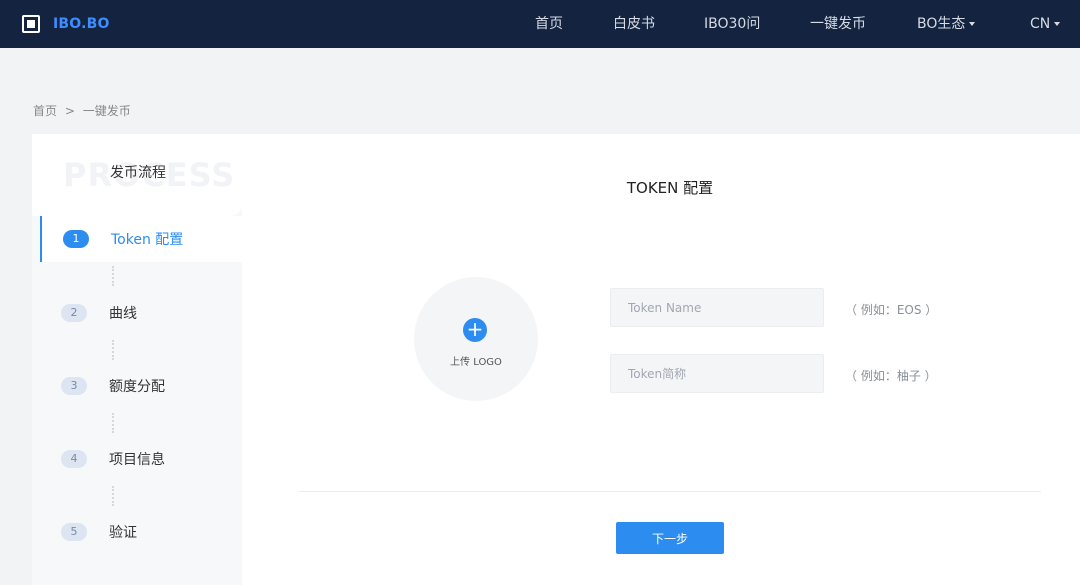  I want to click on breadcrumb-current: 一键发币, so click(106, 111).